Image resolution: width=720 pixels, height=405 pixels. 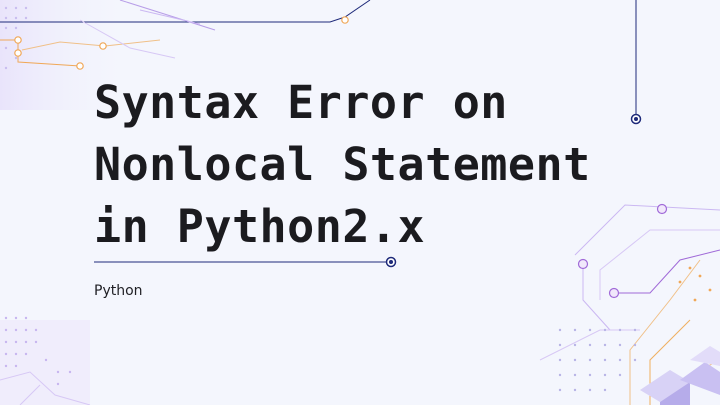 I want to click on title-line-1: Syntax Error on, so click(x=301, y=102).